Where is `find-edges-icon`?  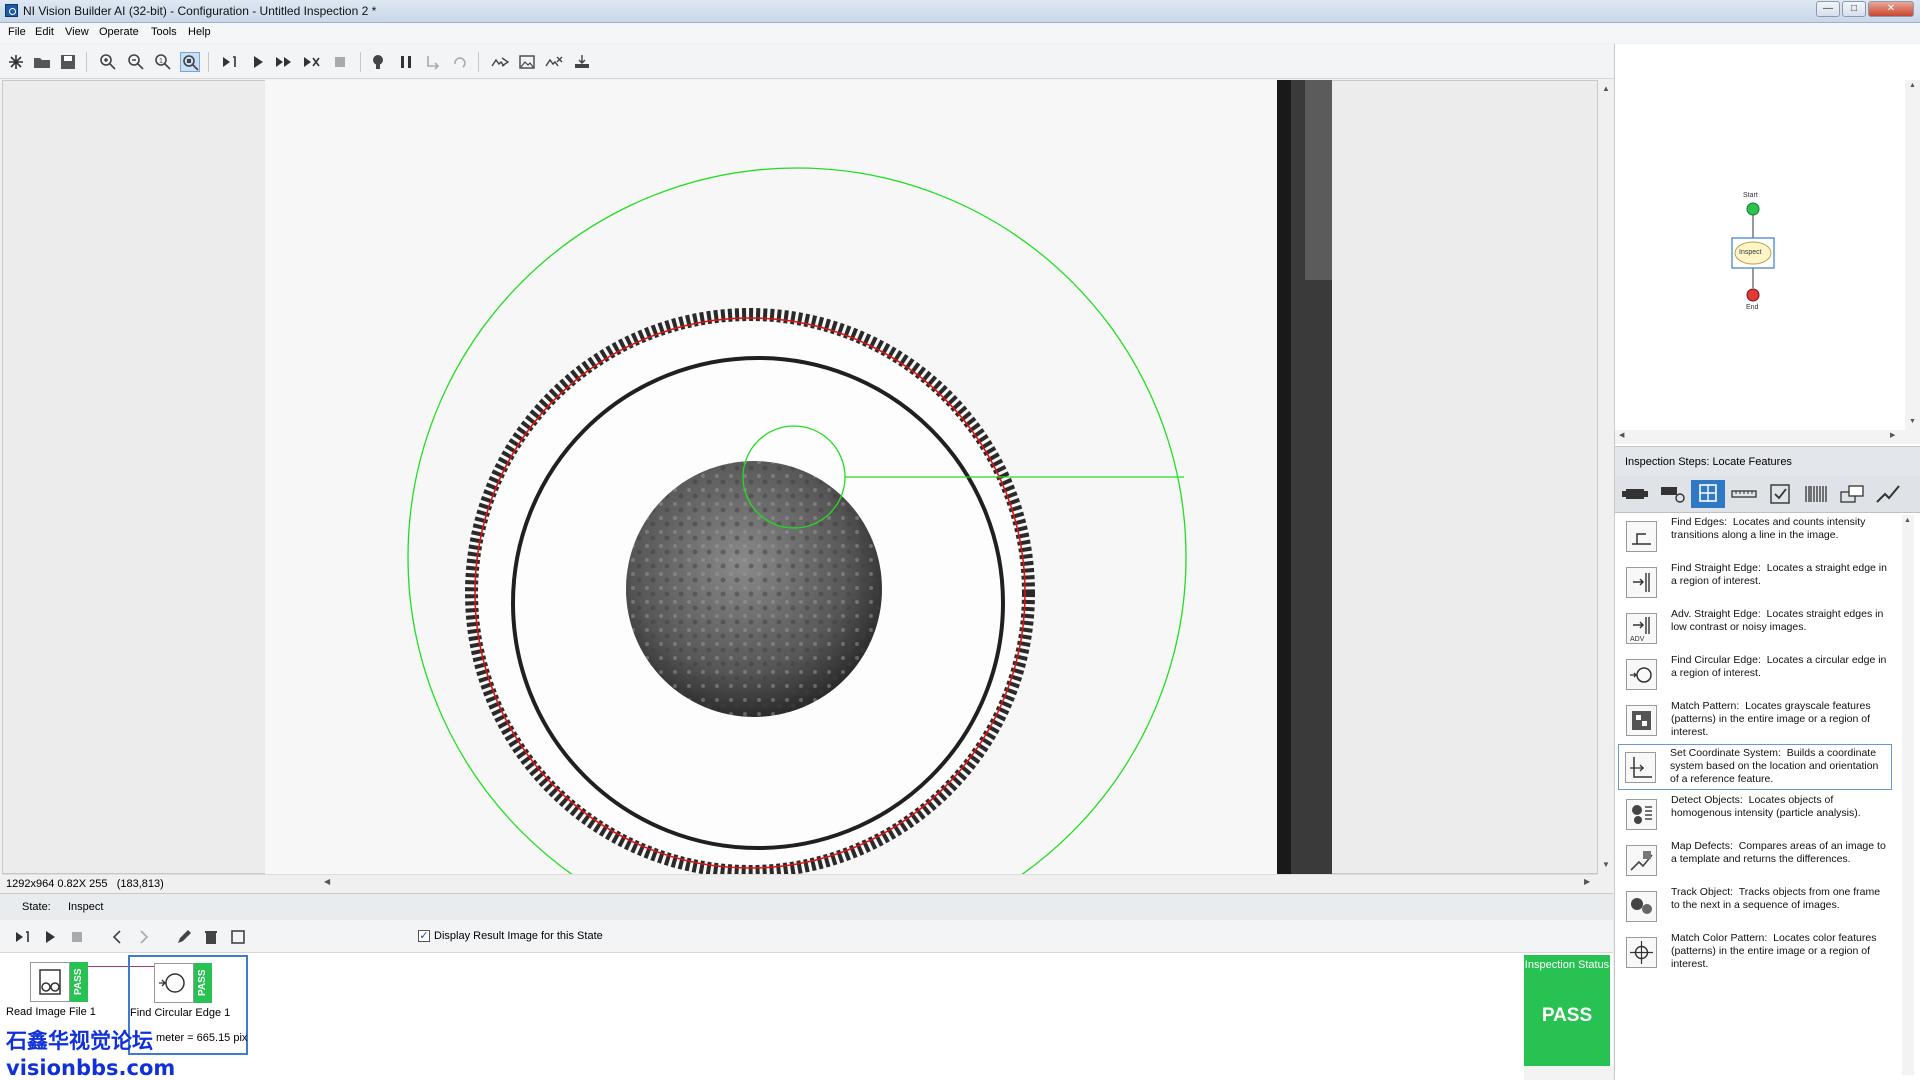
find-edges-icon is located at coordinates (1641, 536).